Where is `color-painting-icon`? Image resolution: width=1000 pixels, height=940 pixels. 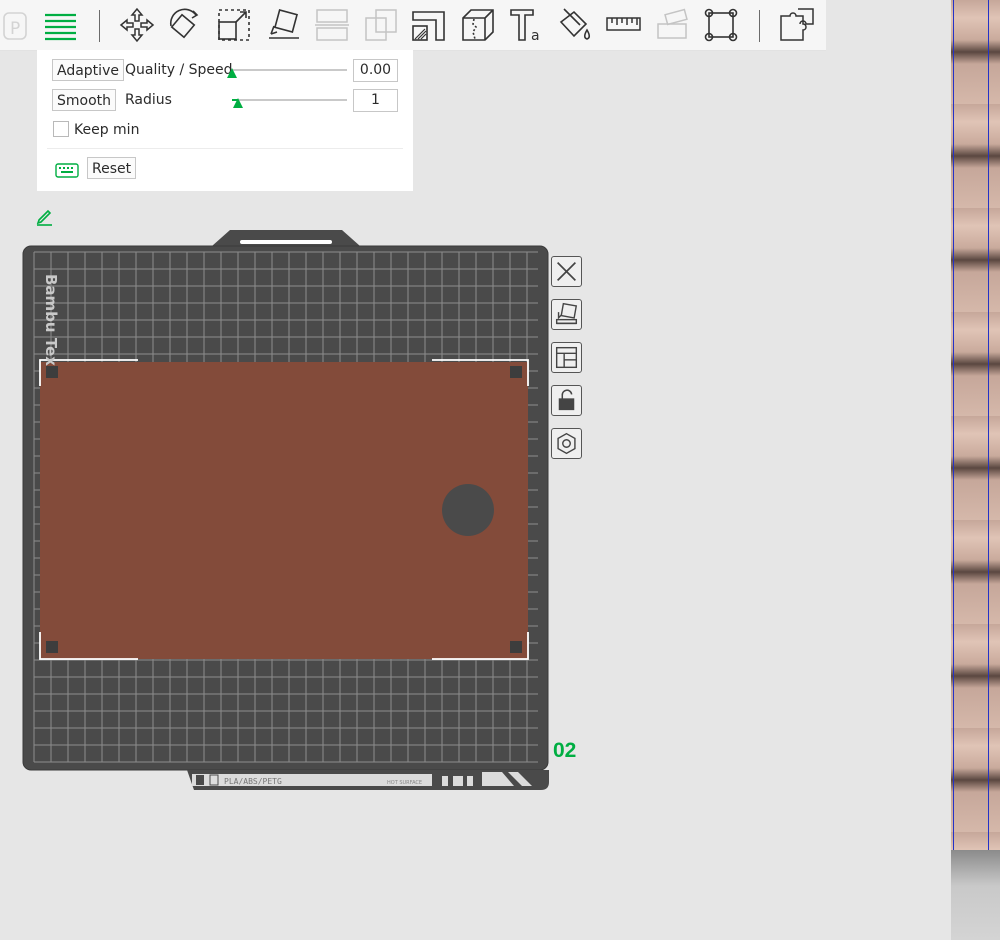 color-painting-icon is located at coordinates (575, 25).